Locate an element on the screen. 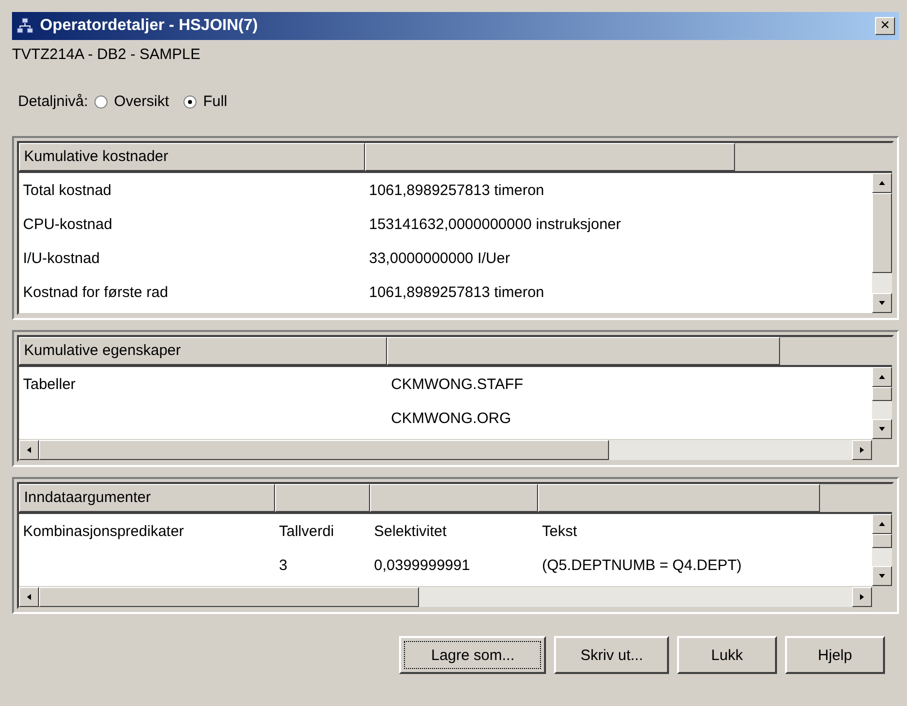 Image resolution: width=907 pixels, height=706 pixels. table-cell: CPU-kostnad is located at coordinates (67, 224).